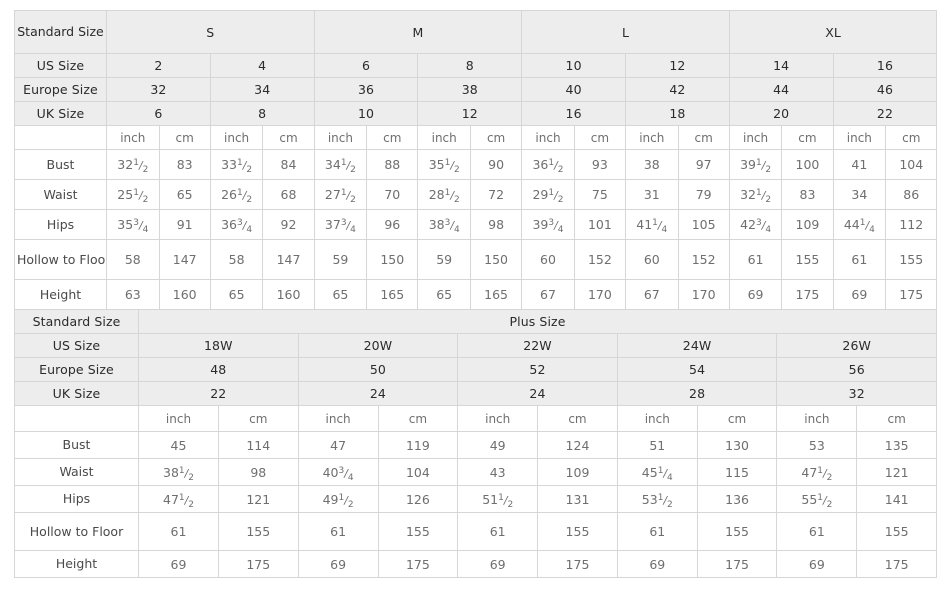 This screenshot has height=599, width=952. Describe the element at coordinates (548, 224) in the screenshot. I see `measurement-value-inch: 393/4` at that location.